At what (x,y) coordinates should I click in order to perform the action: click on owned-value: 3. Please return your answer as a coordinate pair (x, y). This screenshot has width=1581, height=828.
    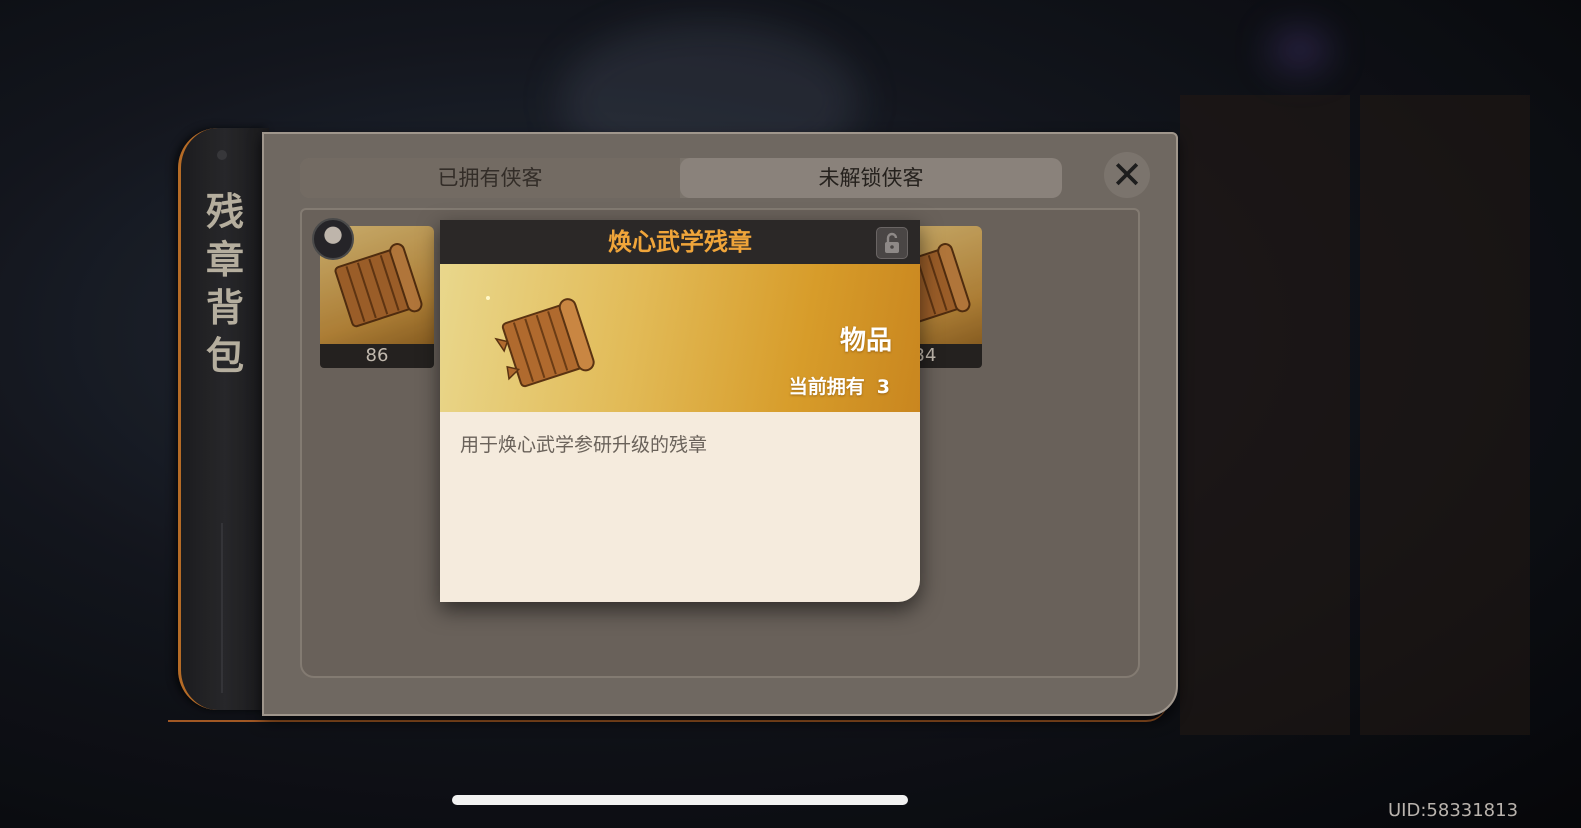
    Looking at the image, I should click on (883, 387).